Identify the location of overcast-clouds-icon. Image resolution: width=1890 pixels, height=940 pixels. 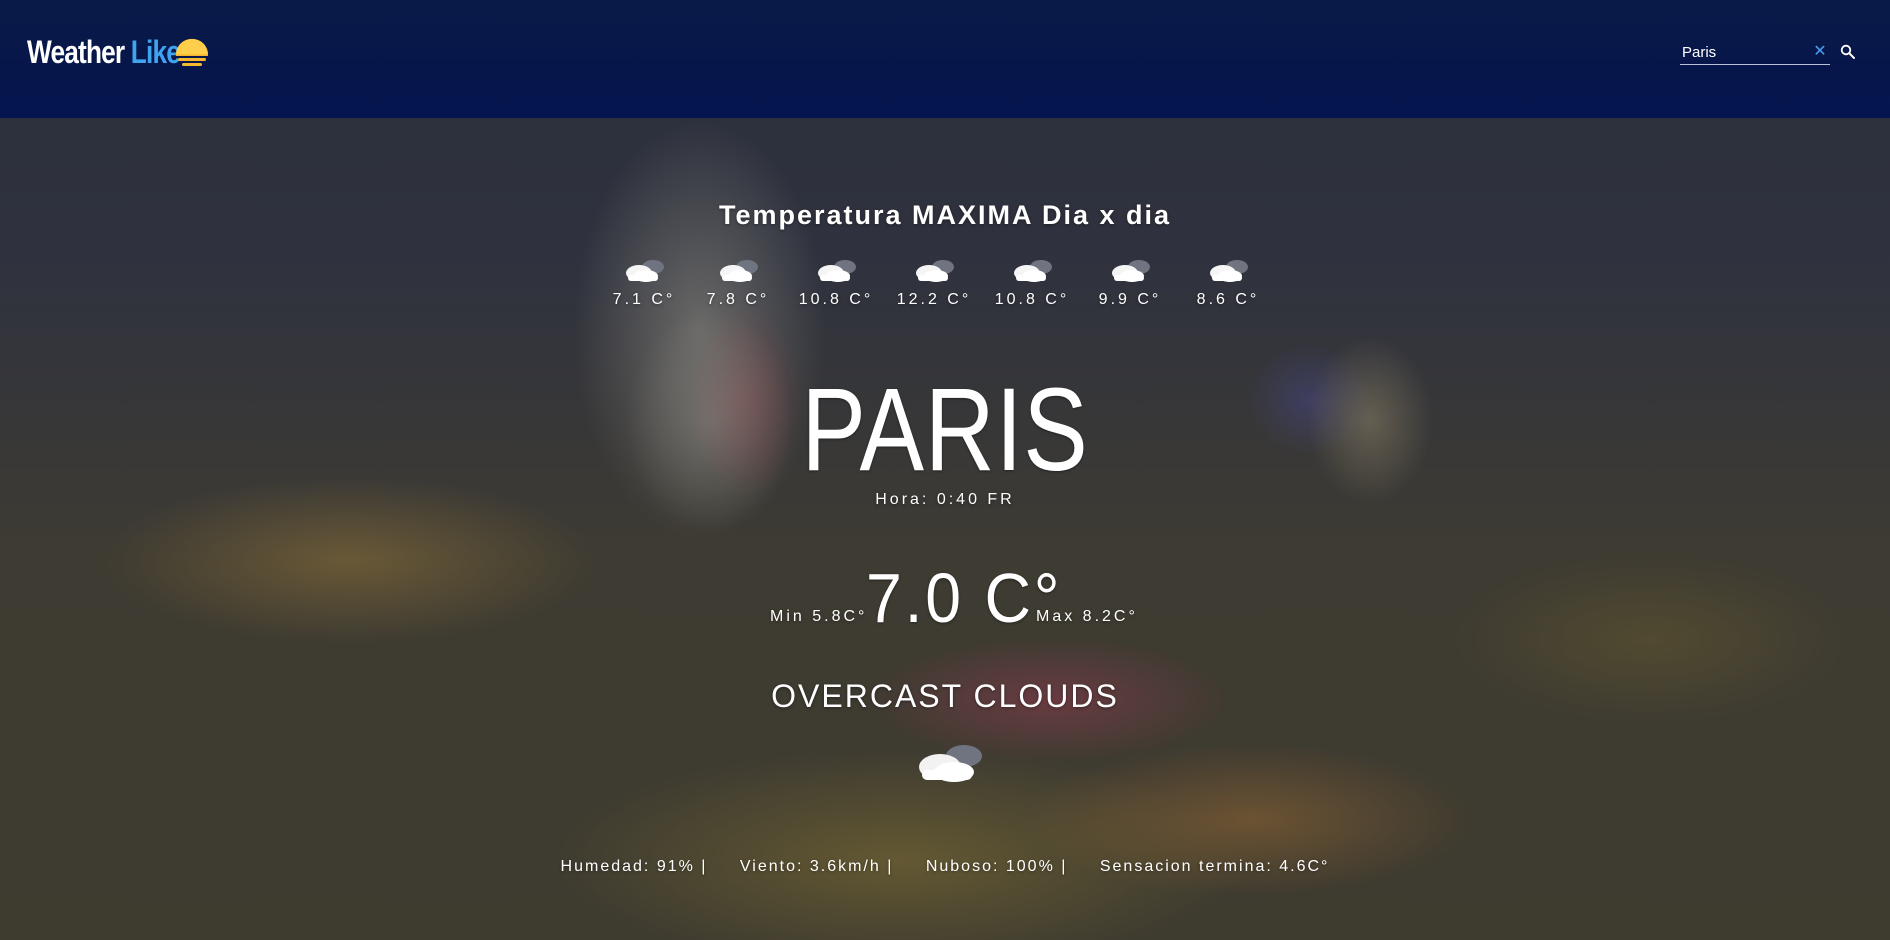
(950, 763).